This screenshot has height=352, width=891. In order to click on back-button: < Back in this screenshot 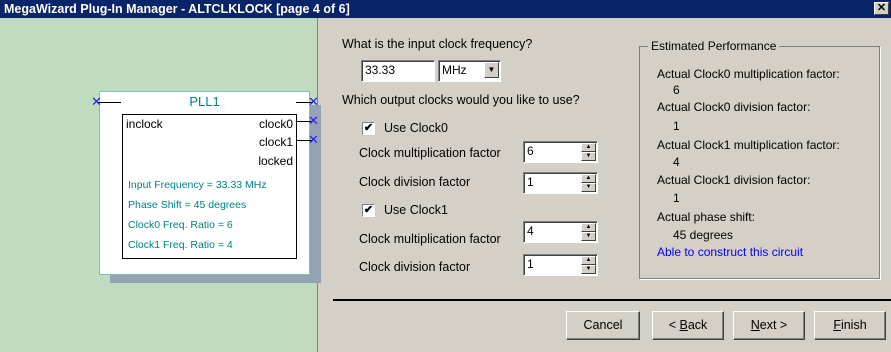, I will do `click(688, 325)`.